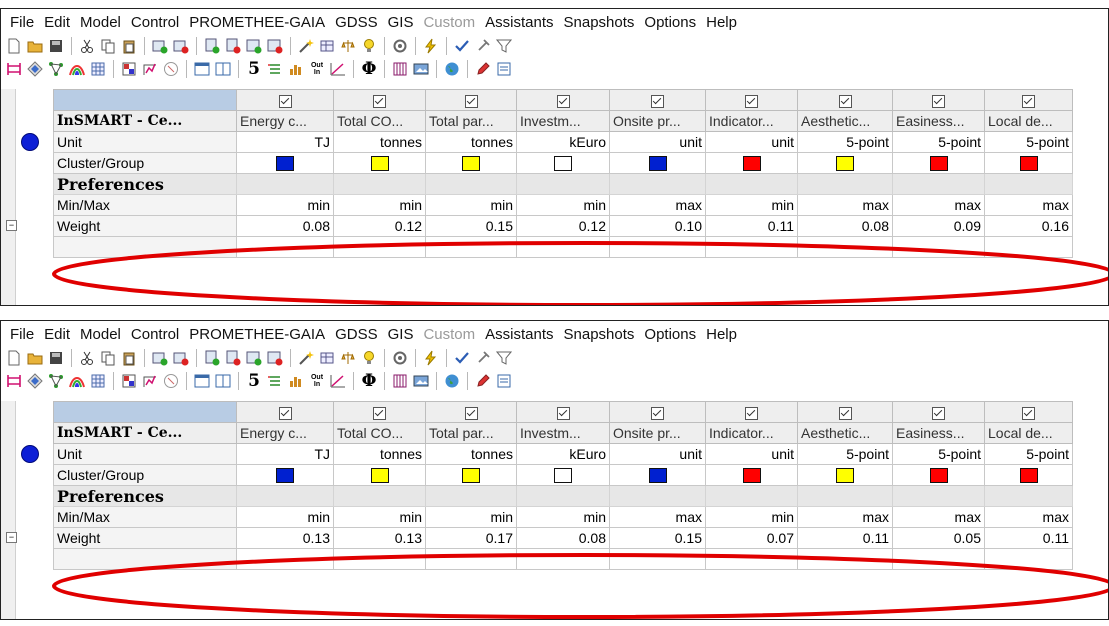  Describe the element at coordinates (22, 334) in the screenshot. I see `menu-file: File` at that location.